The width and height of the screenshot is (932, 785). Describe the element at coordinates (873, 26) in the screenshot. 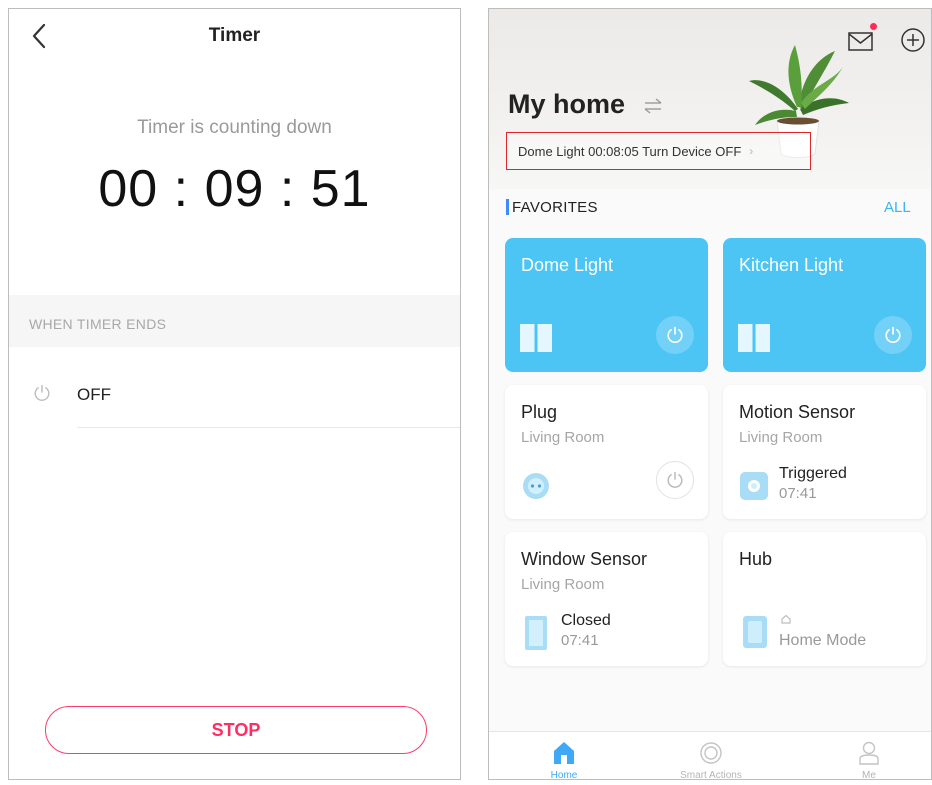

I see `unread-badge` at that location.